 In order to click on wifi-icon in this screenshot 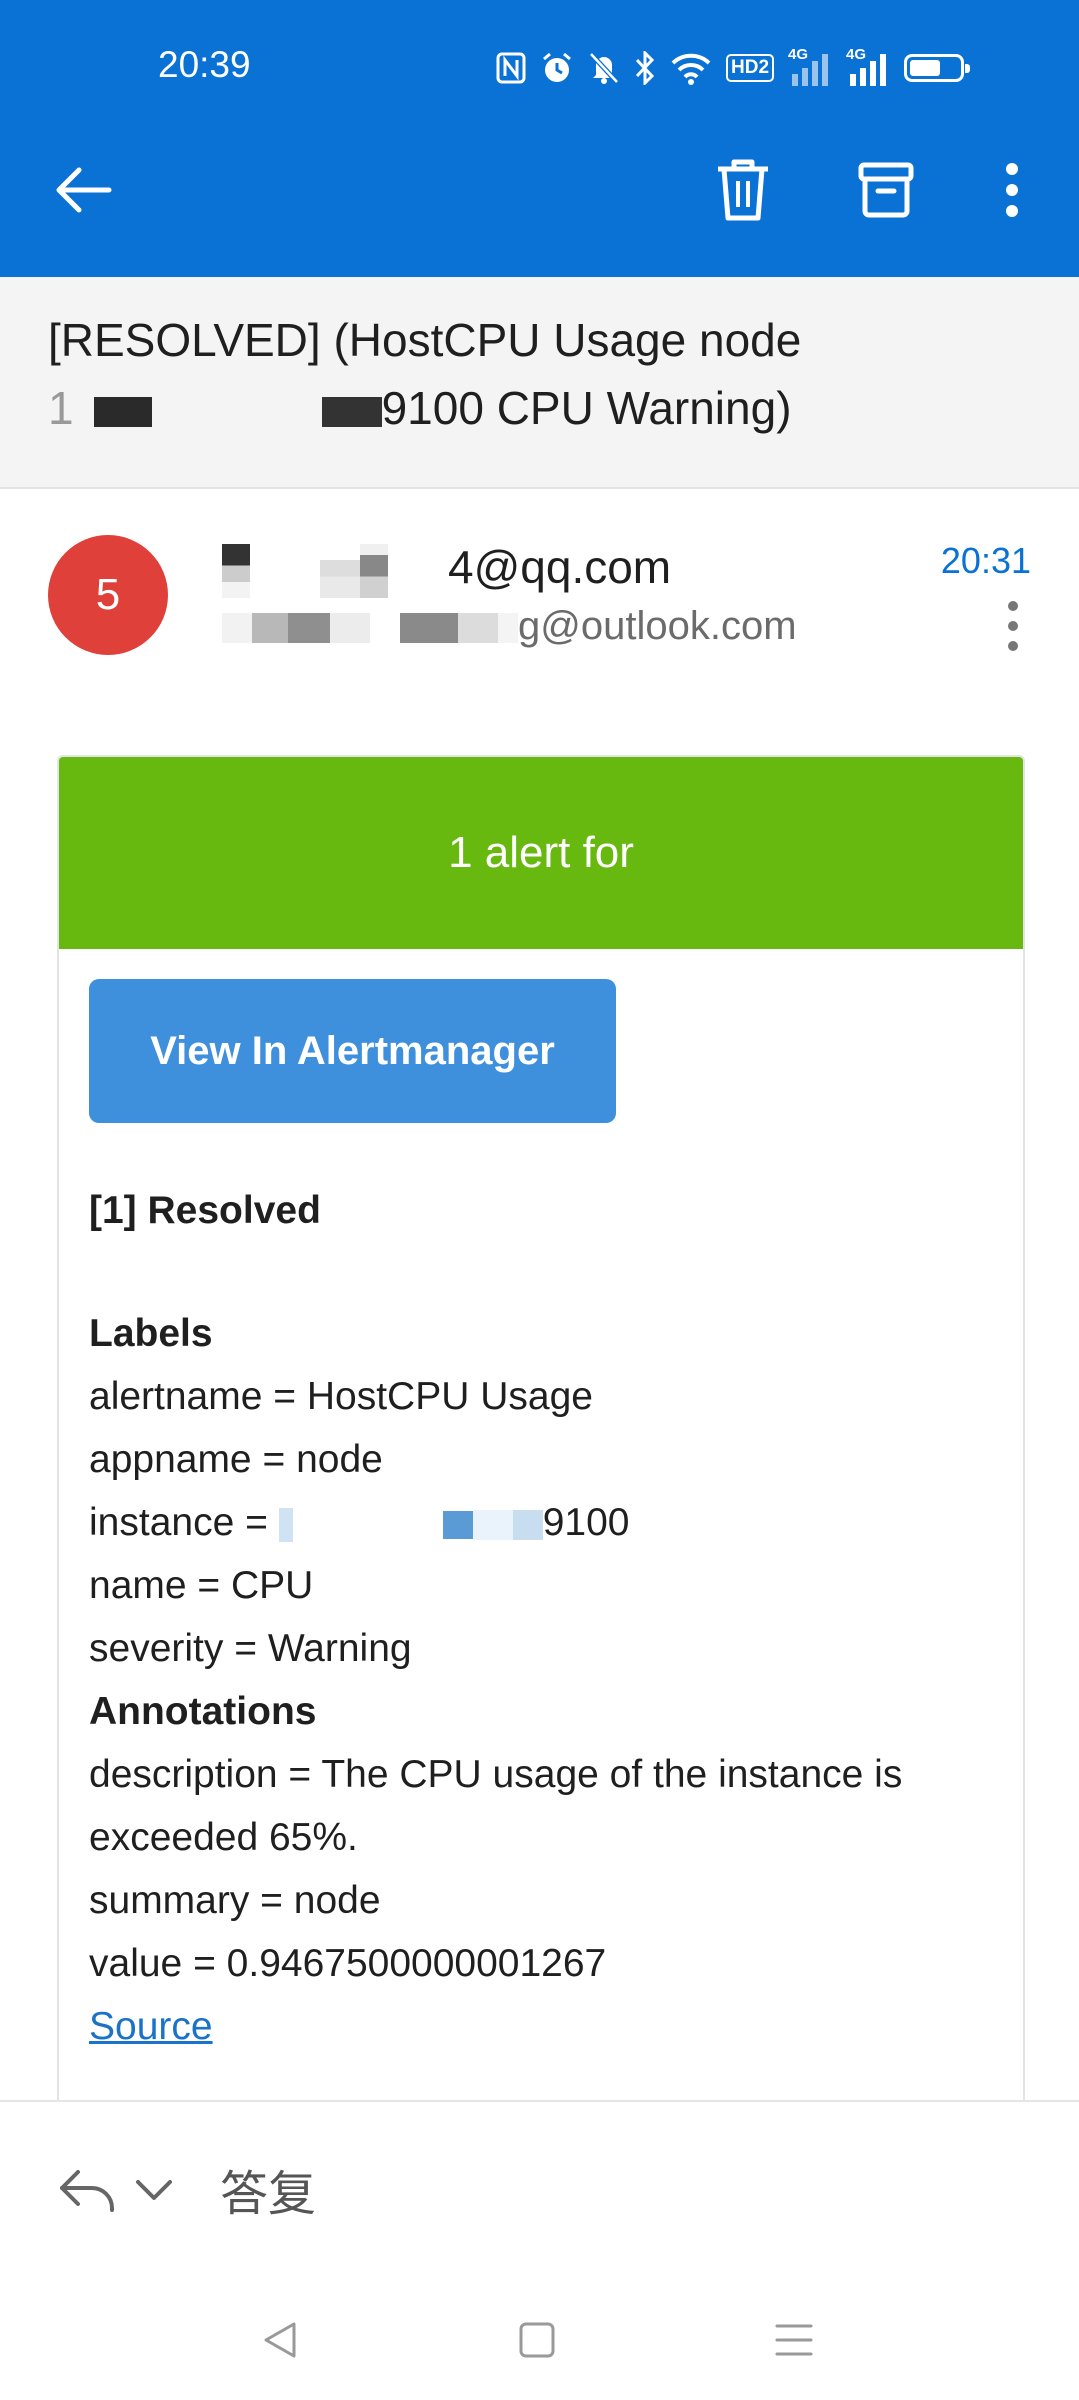, I will do `click(691, 68)`.